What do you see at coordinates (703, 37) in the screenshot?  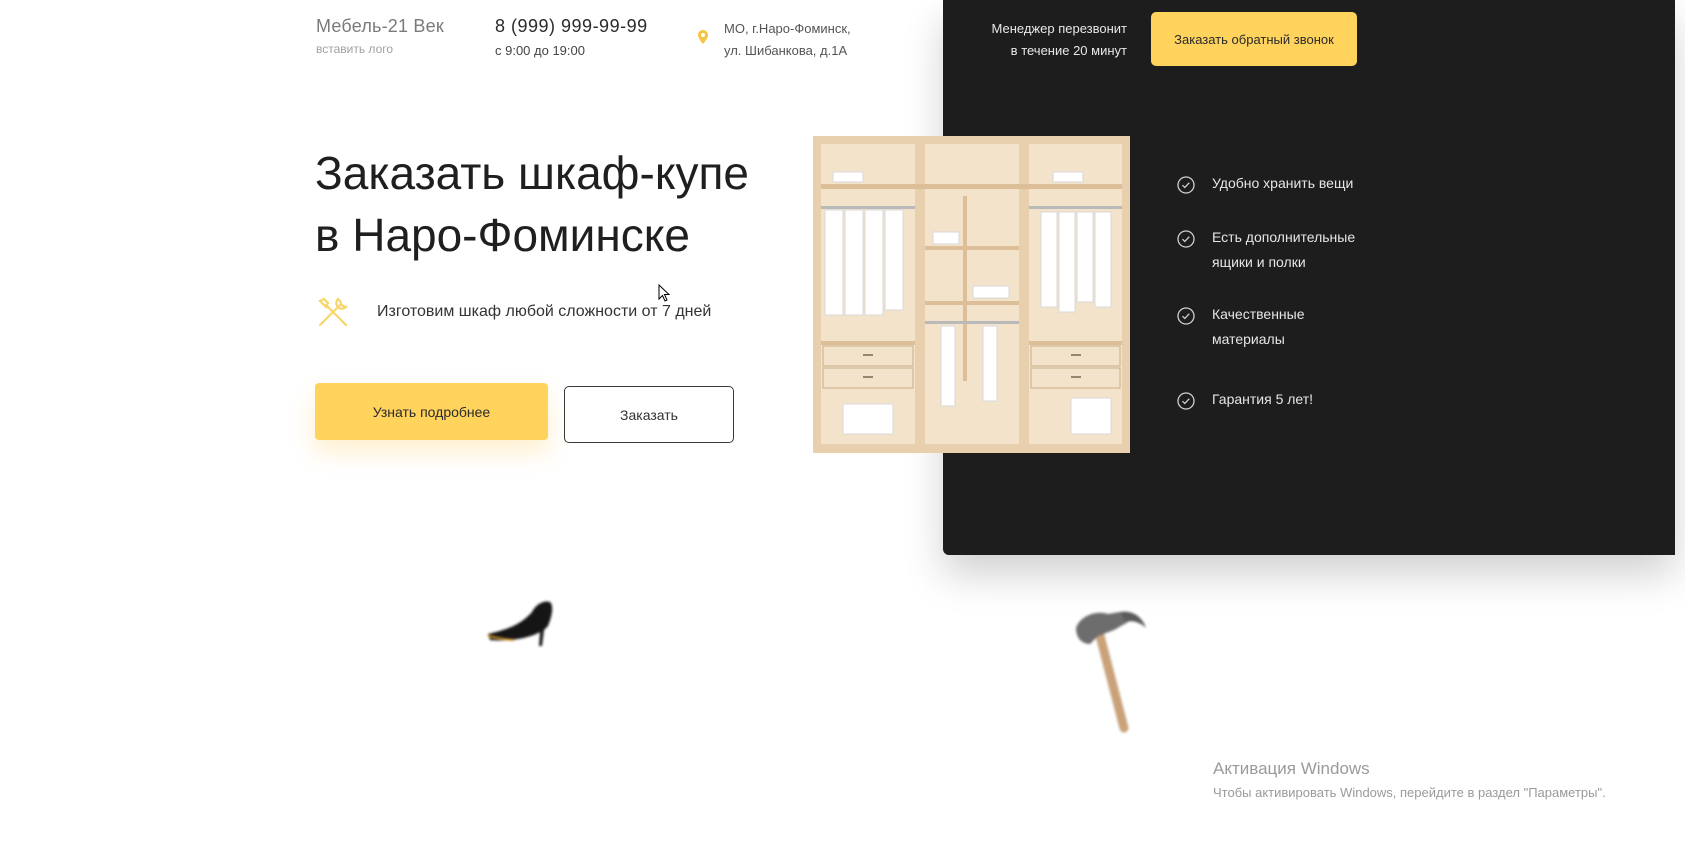 I see `location-pin-icon` at bounding box center [703, 37].